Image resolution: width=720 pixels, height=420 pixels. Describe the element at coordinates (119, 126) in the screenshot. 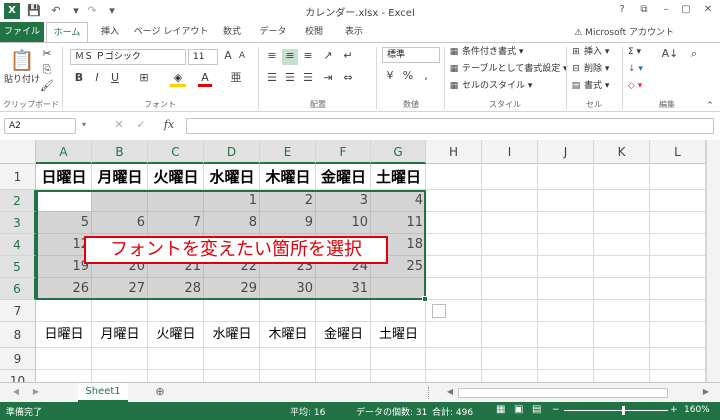

I see `cancel-icon: ✕` at that location.